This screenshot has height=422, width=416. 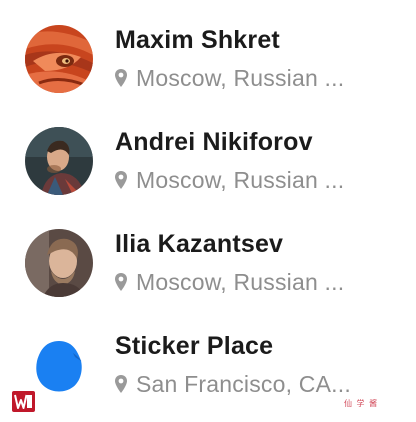 What do you see at coordinates (197, 40) in the screenshot?
I see `contact-name: Maxim Shkret` at bounding box center [197, 40].